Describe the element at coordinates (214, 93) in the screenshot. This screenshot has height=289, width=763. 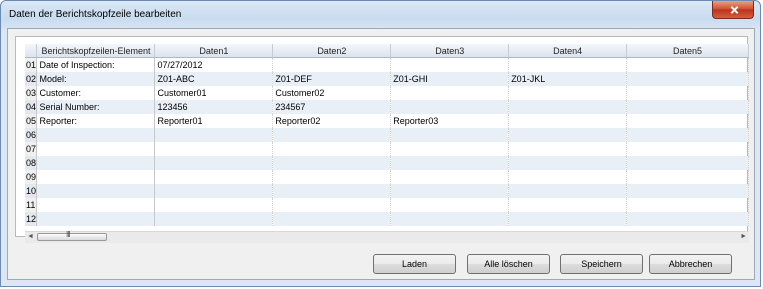
I see `daten1-cell: Customer01` at that location.